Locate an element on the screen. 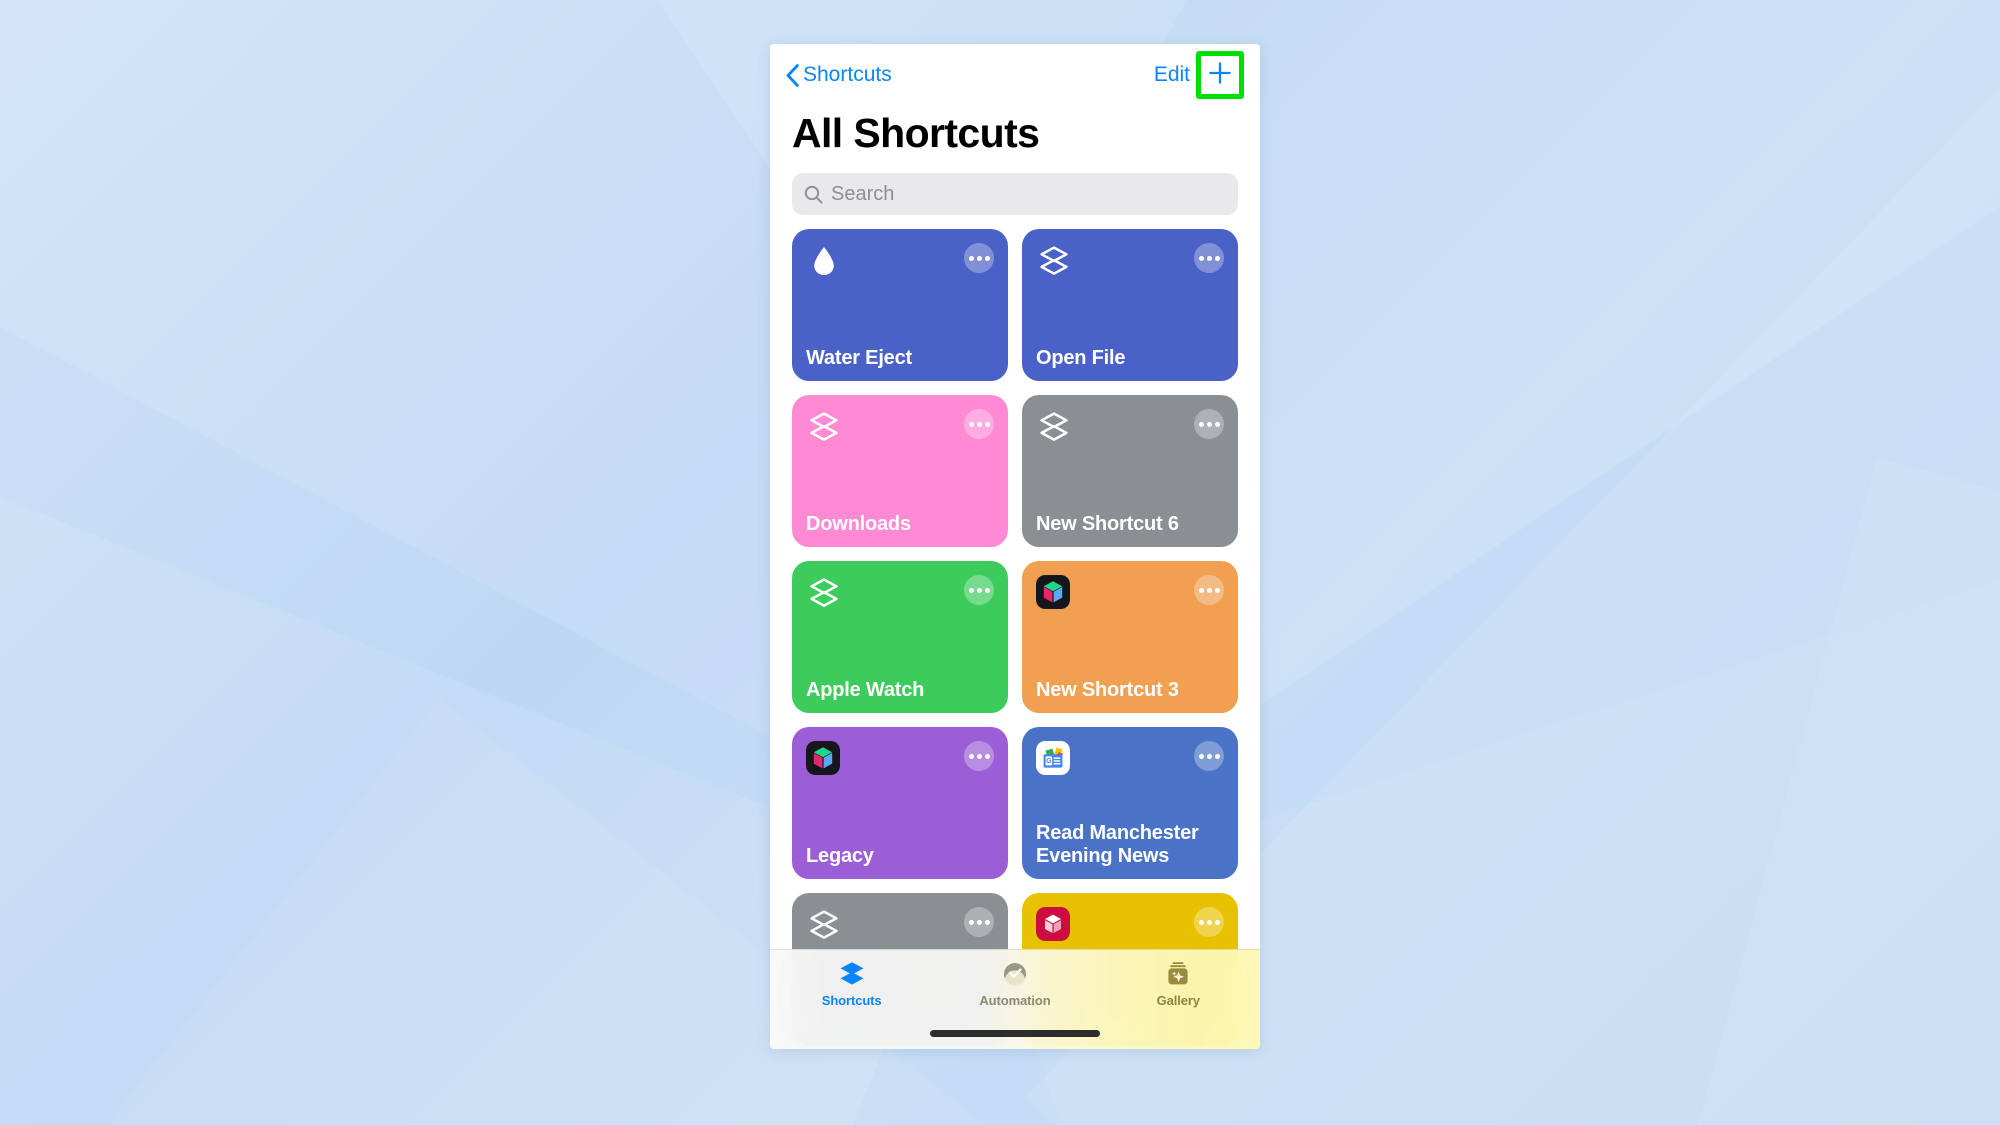 The height and width of the screenshot is (1125, 2000). shortcut-tile-label: Apple Watch is located at coordinates (865, 689).